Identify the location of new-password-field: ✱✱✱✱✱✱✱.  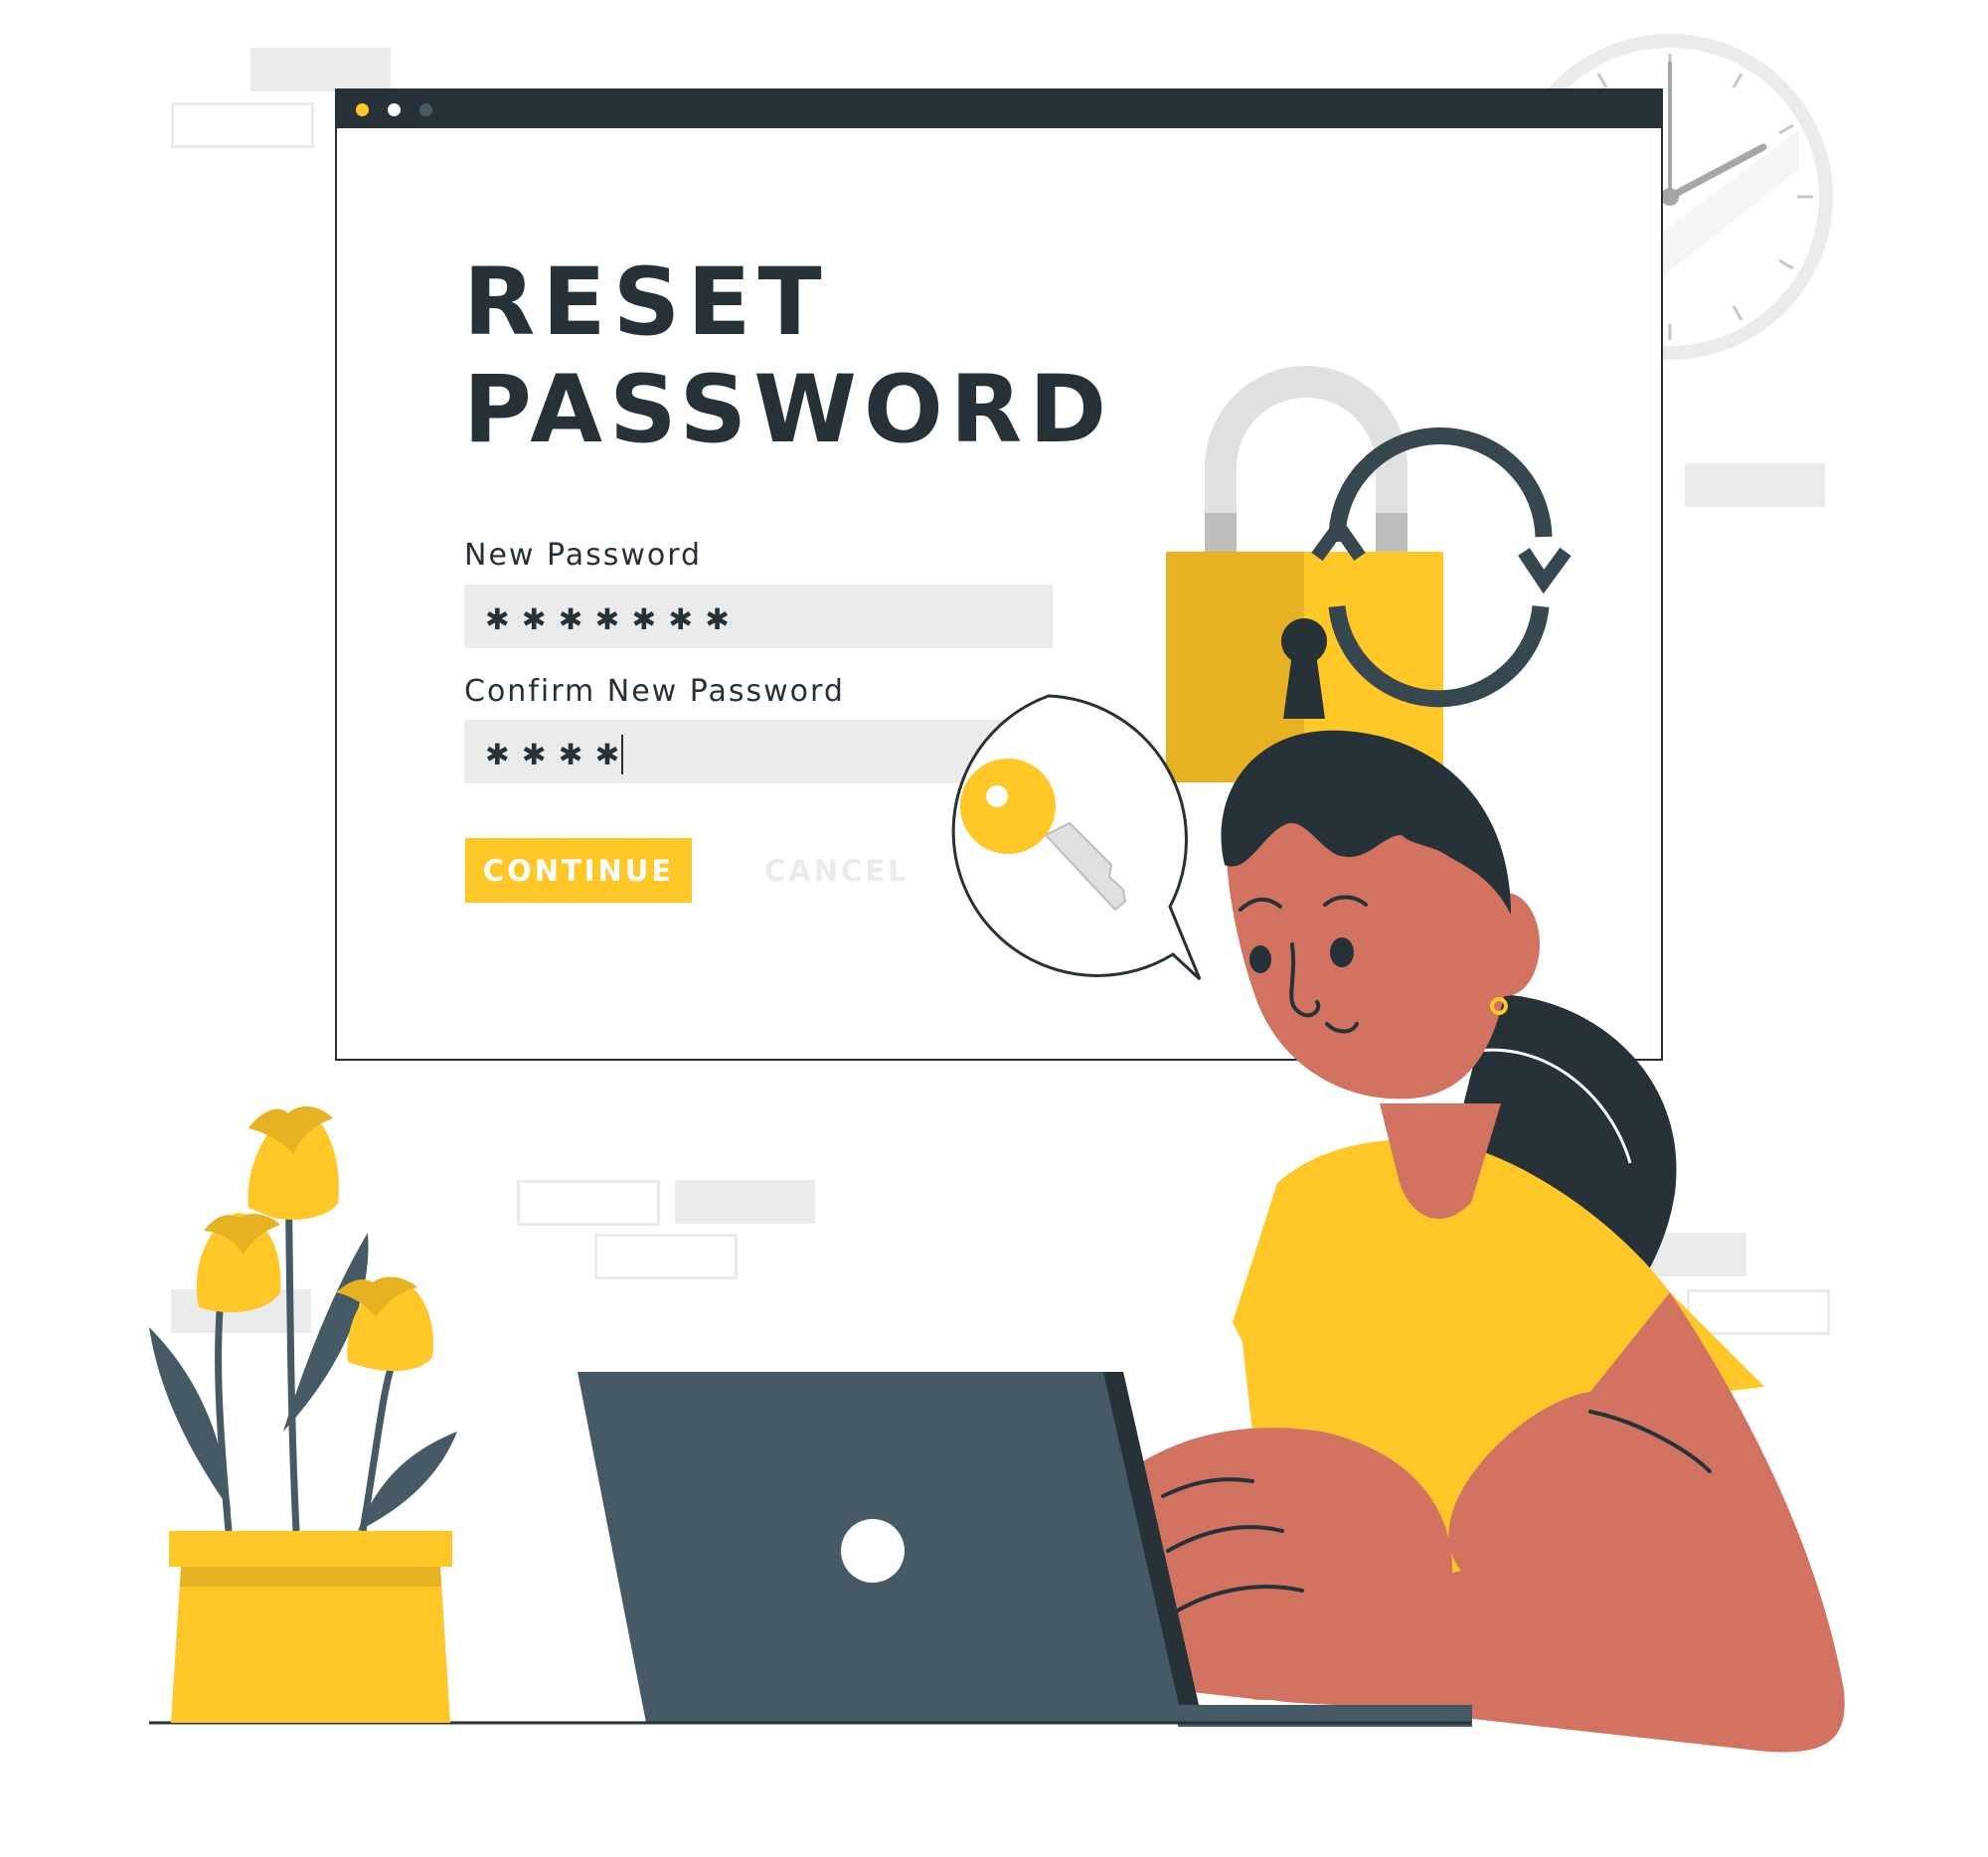
(758, 616).